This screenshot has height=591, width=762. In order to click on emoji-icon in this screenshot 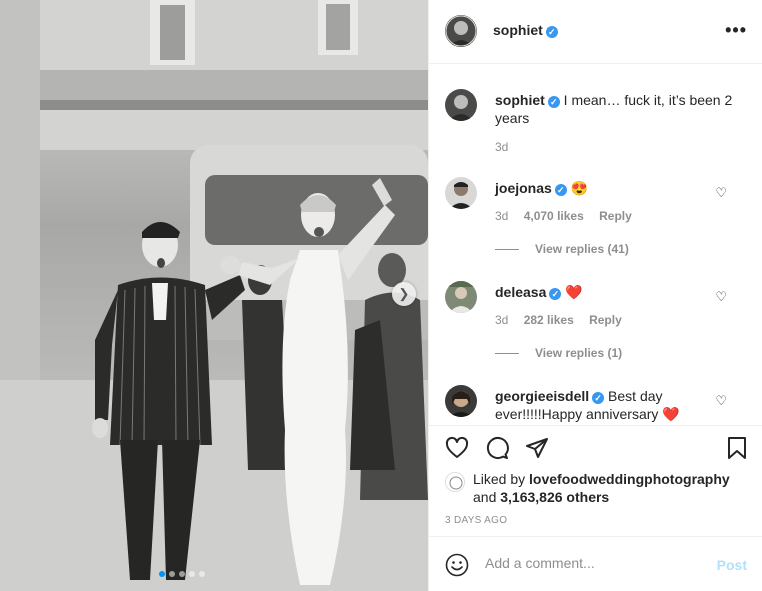, I will do `click(457, 566)`.